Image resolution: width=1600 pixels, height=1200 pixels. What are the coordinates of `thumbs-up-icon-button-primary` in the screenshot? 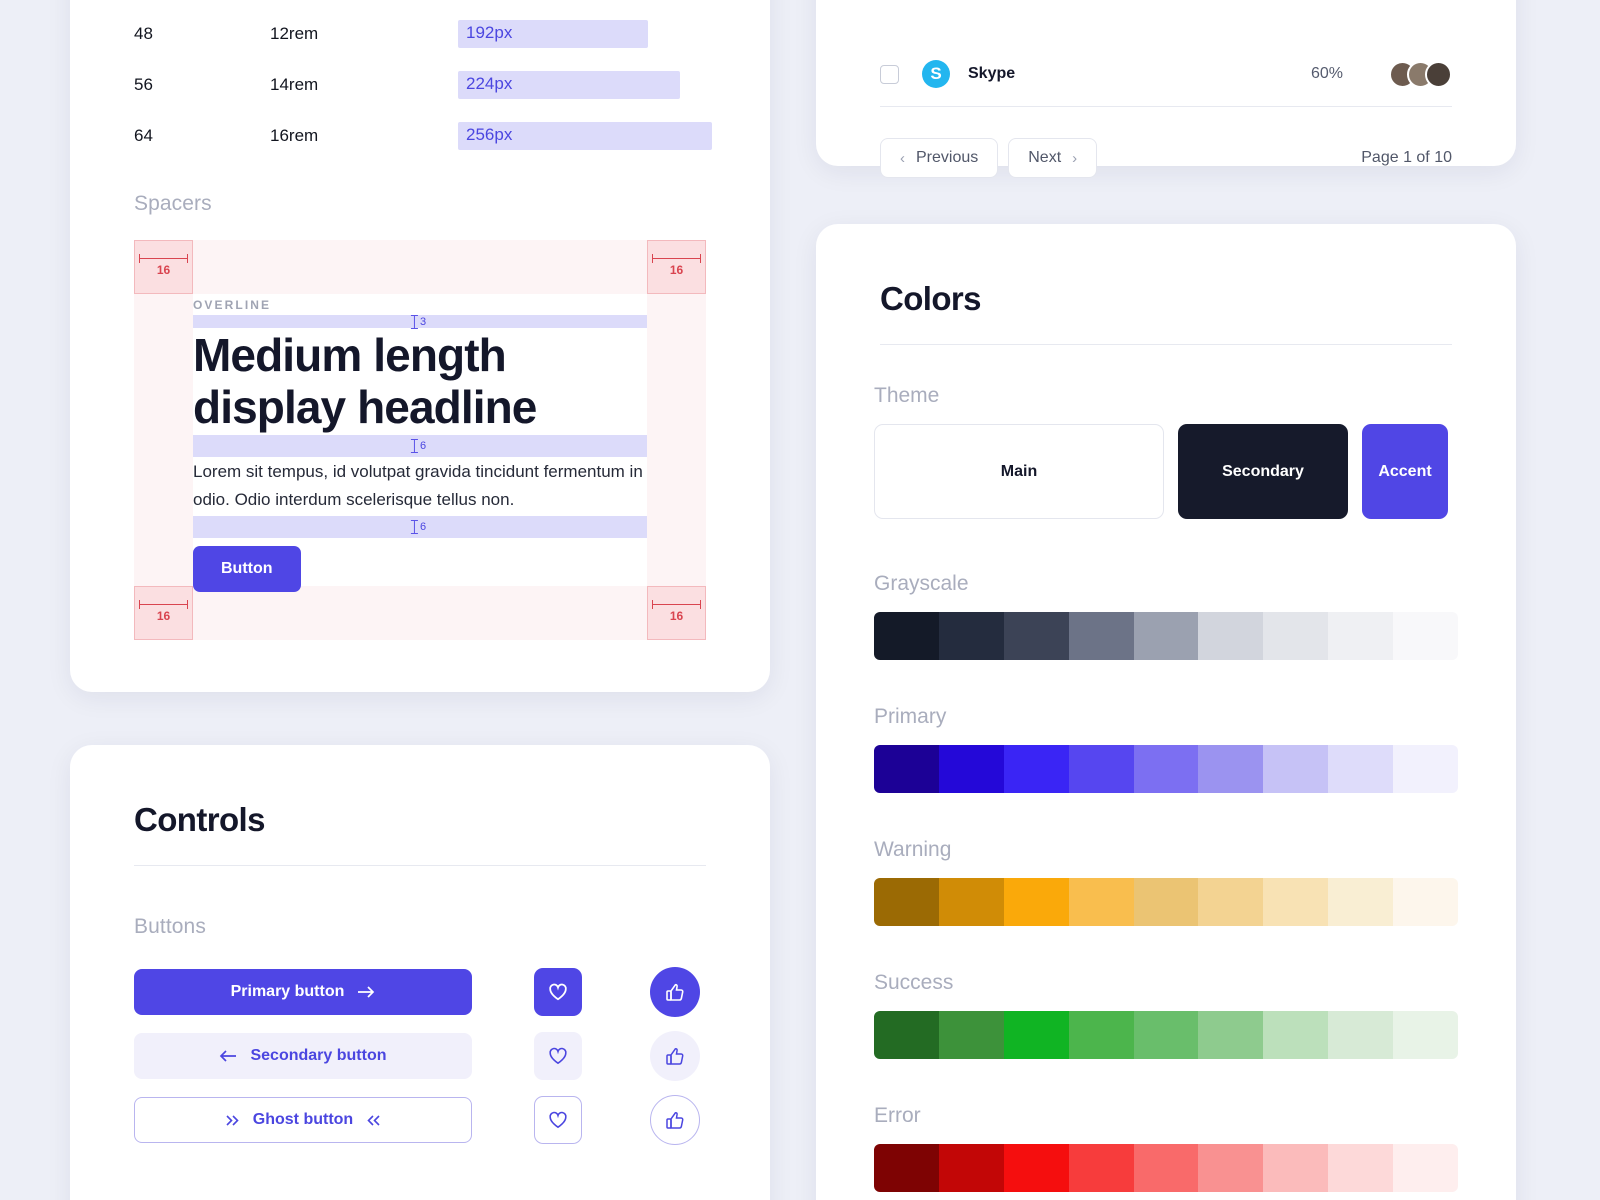 It's located at (675, 992).